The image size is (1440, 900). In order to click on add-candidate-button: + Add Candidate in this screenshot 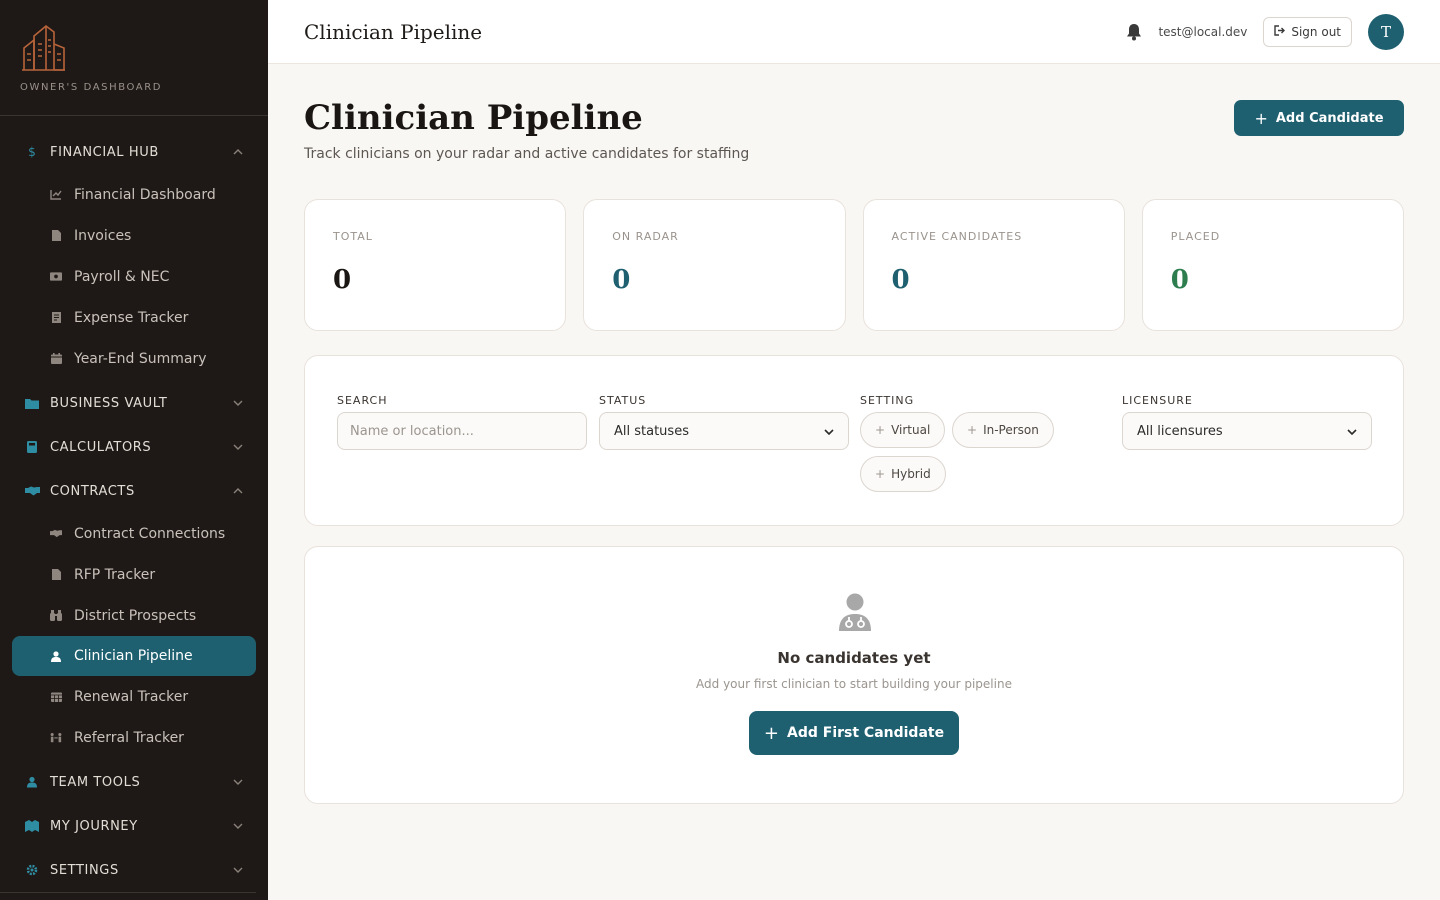, I will do `click(1319, 118)`.